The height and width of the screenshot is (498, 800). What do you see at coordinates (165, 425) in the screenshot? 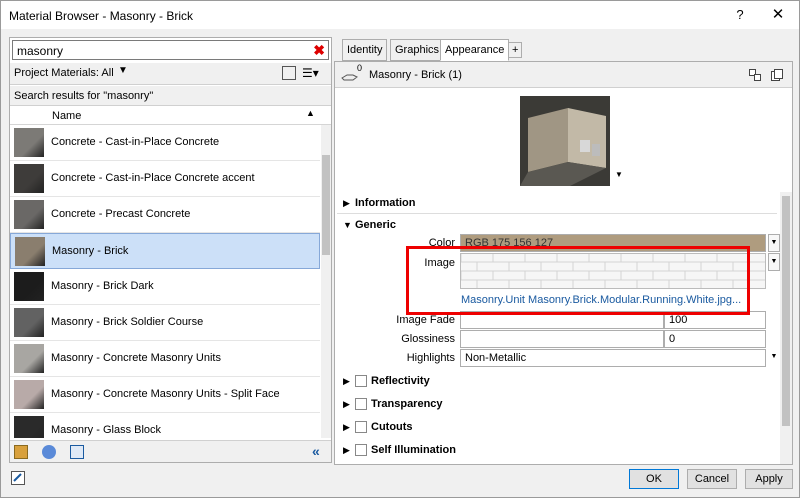
I see `material-row: Masonry - Glass Block` at bounding box center [165, 425].